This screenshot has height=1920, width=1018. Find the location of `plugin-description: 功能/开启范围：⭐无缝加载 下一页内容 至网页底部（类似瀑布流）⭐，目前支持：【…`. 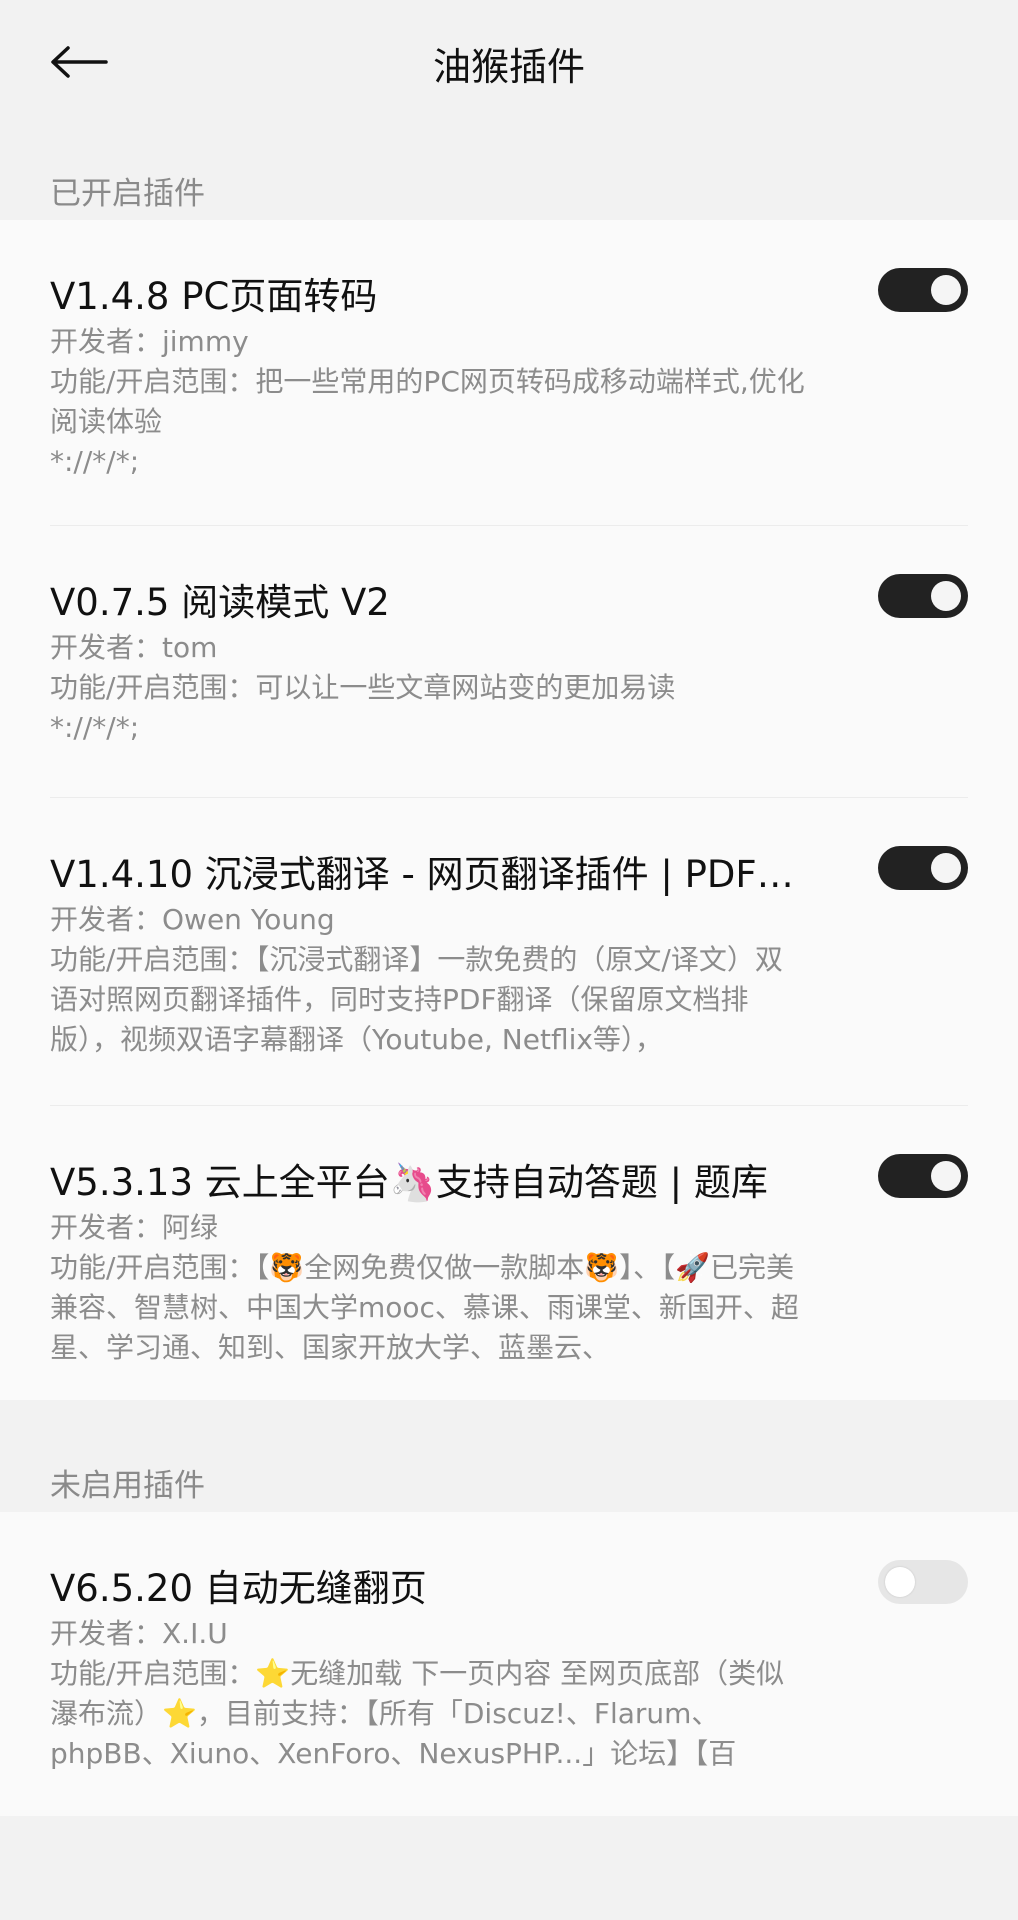

plugin-description: 功能/开启范围：⭐无缝加载 下一页内容 至网页底部（类似瀑布流）⭐，目前支持：【… is located at coordinates (417, 1713).